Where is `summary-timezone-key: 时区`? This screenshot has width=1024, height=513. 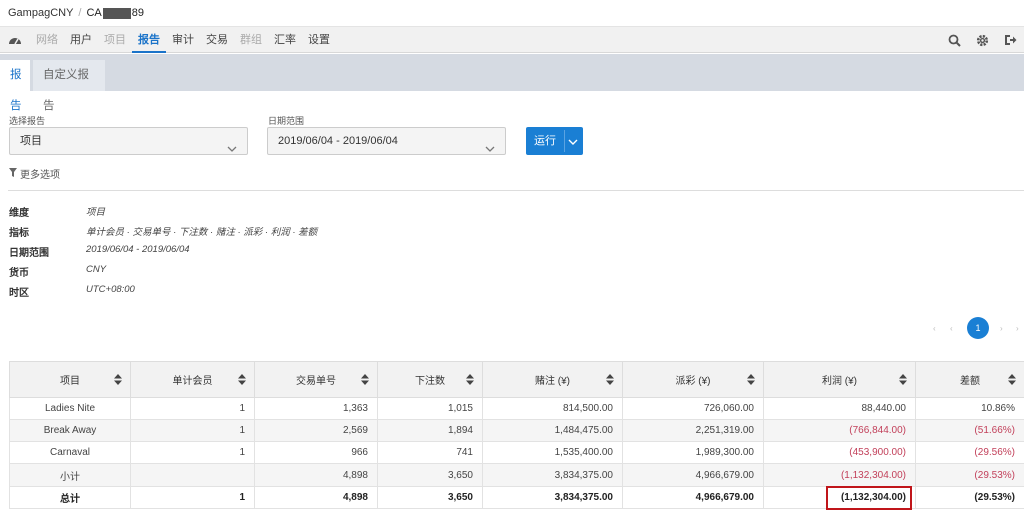
summary-timezone-key: 时区 is located at coordinates (19, 293).